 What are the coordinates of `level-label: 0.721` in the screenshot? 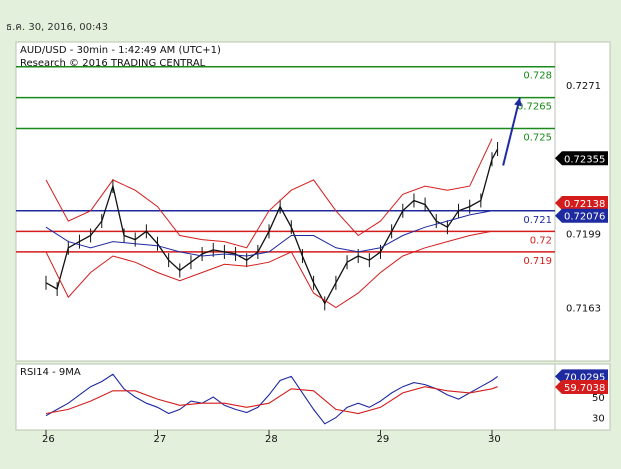 It's located at (537, 220).